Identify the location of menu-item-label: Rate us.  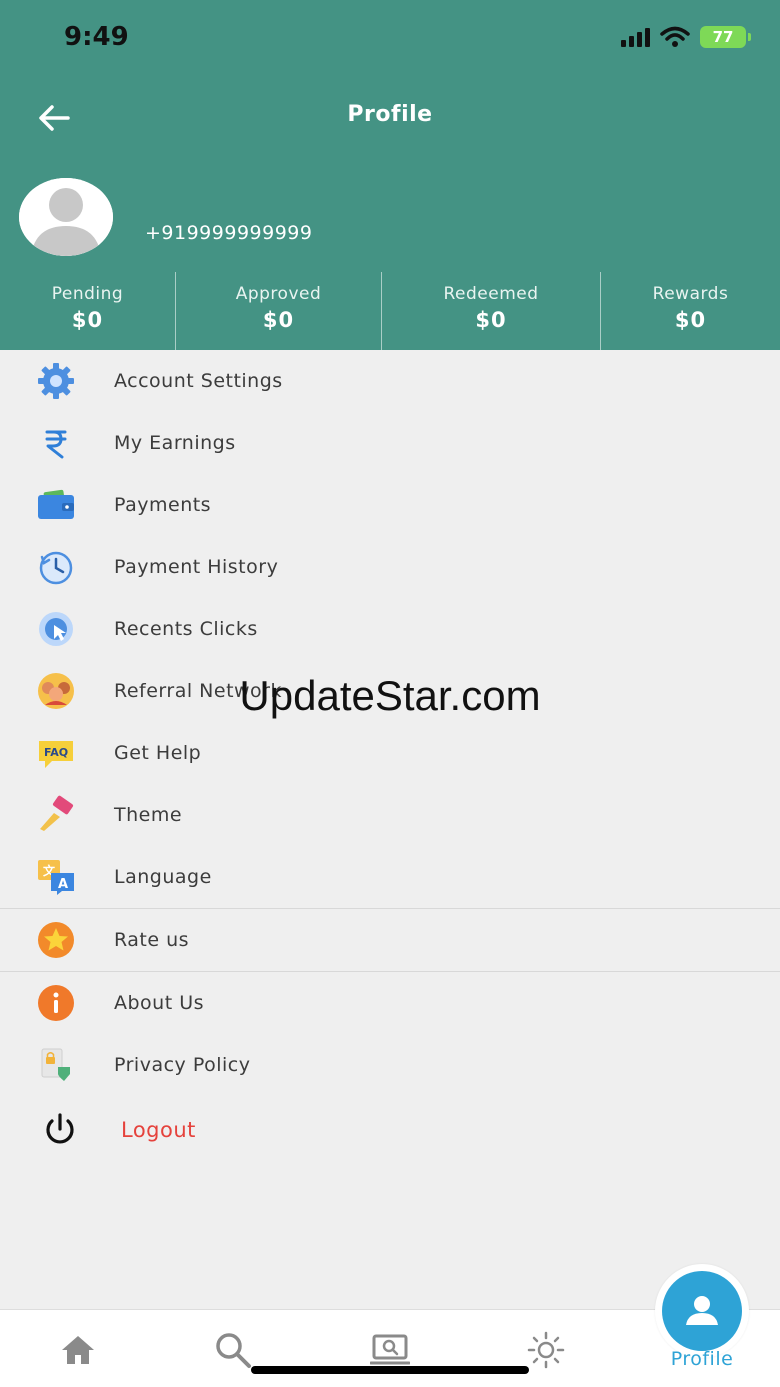
(152, 940).